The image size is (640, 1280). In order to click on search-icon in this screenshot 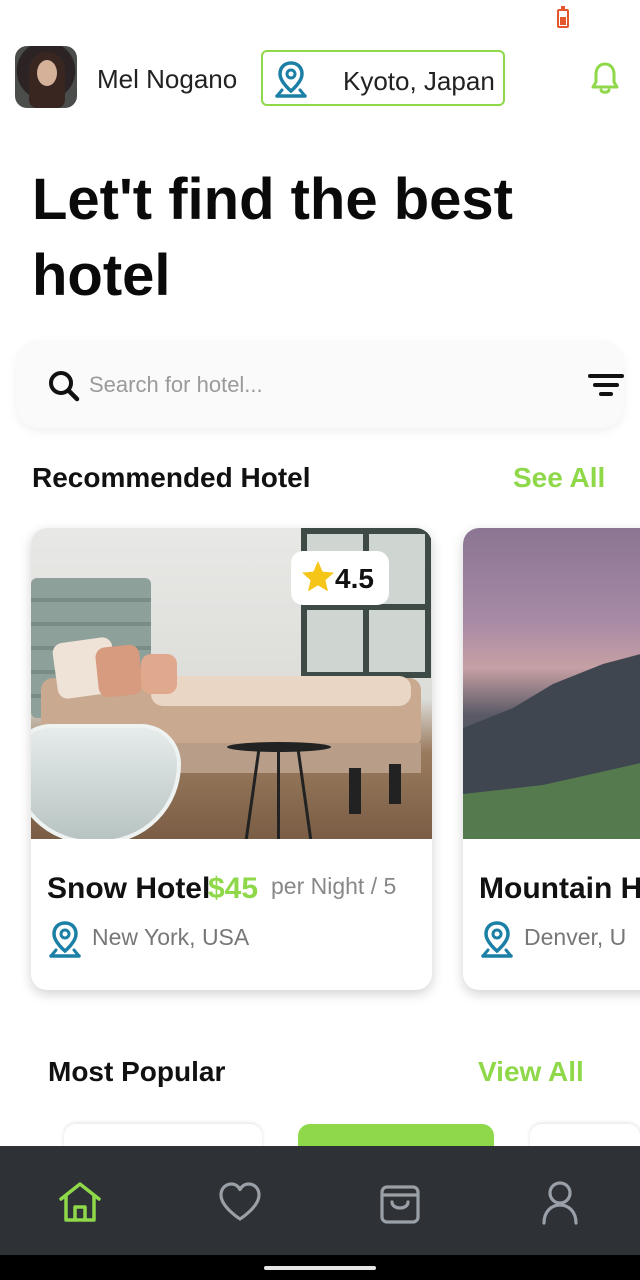, I will do `click(64, 386)`.